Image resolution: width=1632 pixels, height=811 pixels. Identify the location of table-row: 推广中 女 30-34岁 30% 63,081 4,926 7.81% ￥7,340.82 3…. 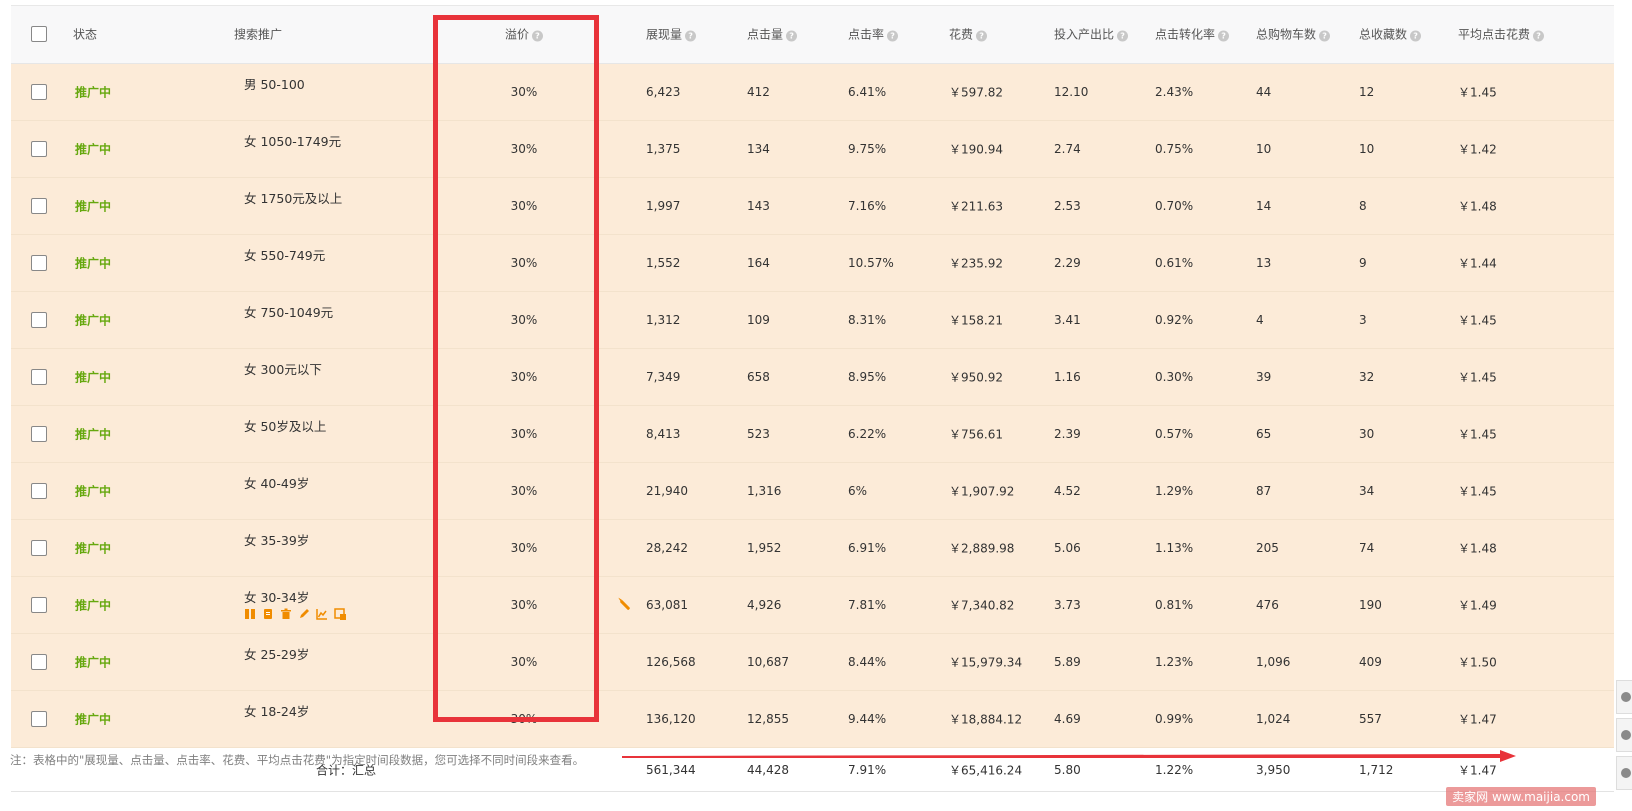
(812, 605).